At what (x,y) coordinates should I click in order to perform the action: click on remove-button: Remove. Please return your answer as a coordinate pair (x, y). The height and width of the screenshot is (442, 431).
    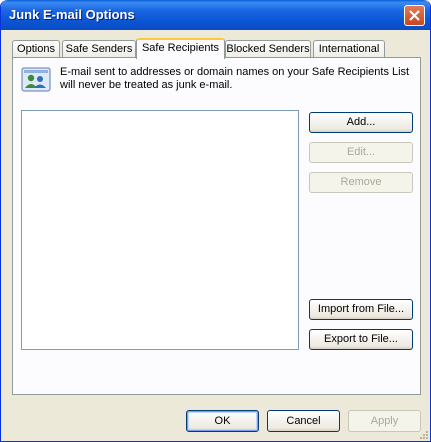
    Looking at the image, I should click on (361, 182).